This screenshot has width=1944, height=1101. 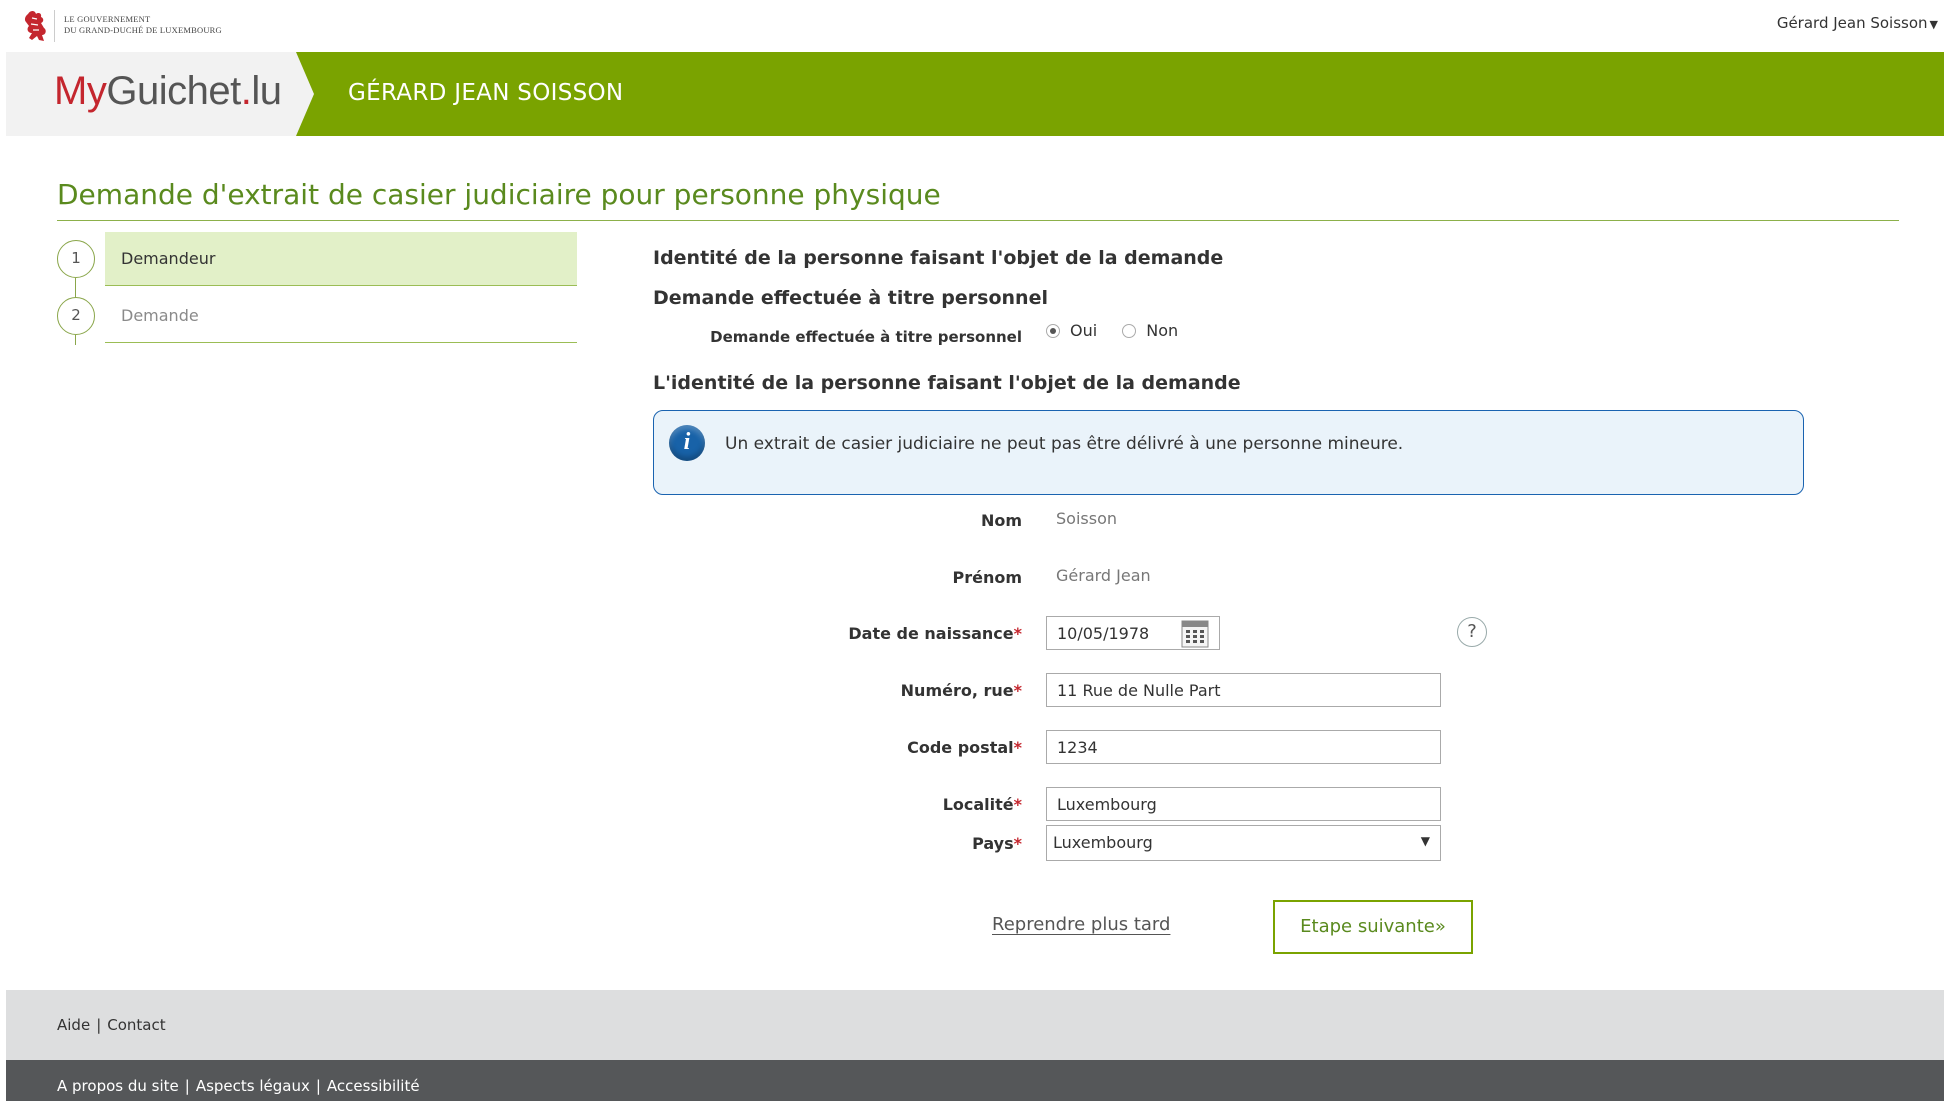 I want to click on logo-divider, so click(x=54, y=26).